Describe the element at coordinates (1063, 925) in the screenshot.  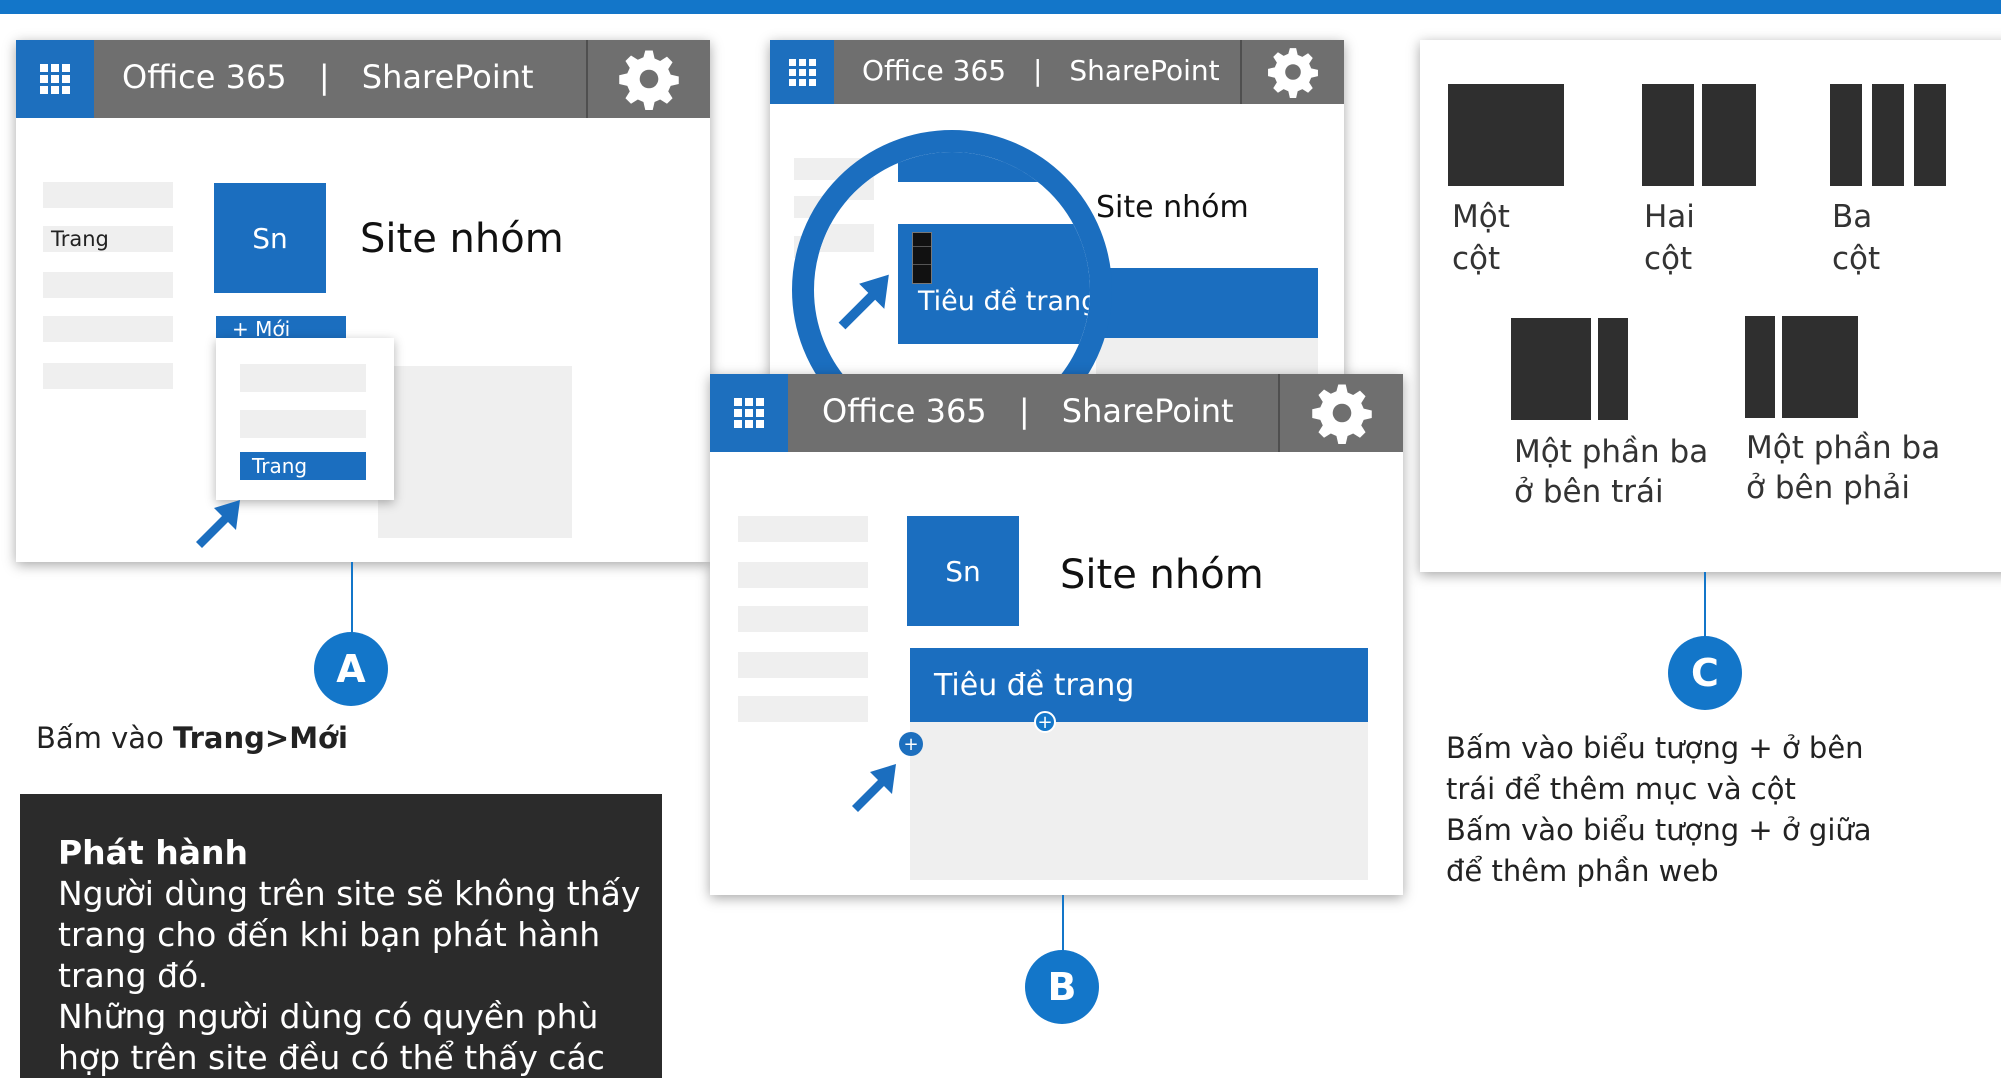
I see `connector-line-b` at that location.